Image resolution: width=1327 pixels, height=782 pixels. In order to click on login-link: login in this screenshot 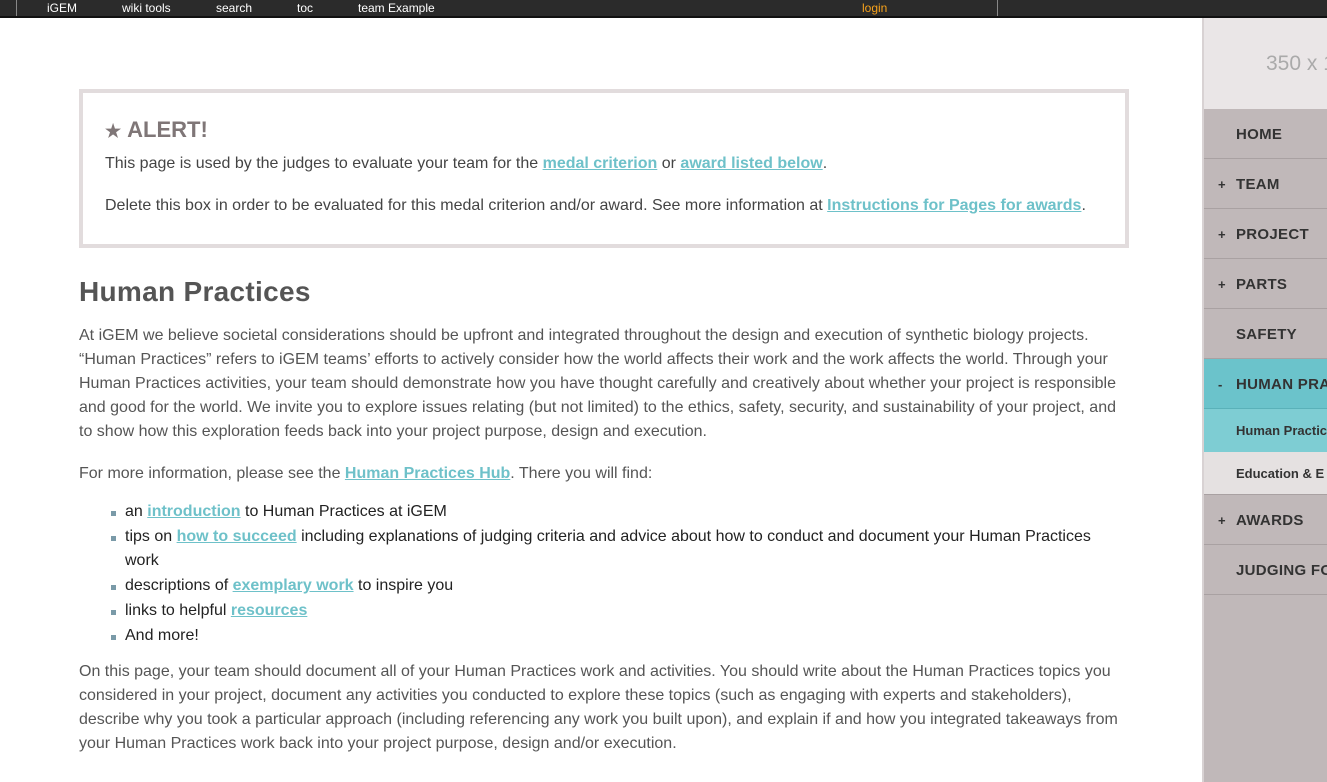, I will do `click(874, 8)`.